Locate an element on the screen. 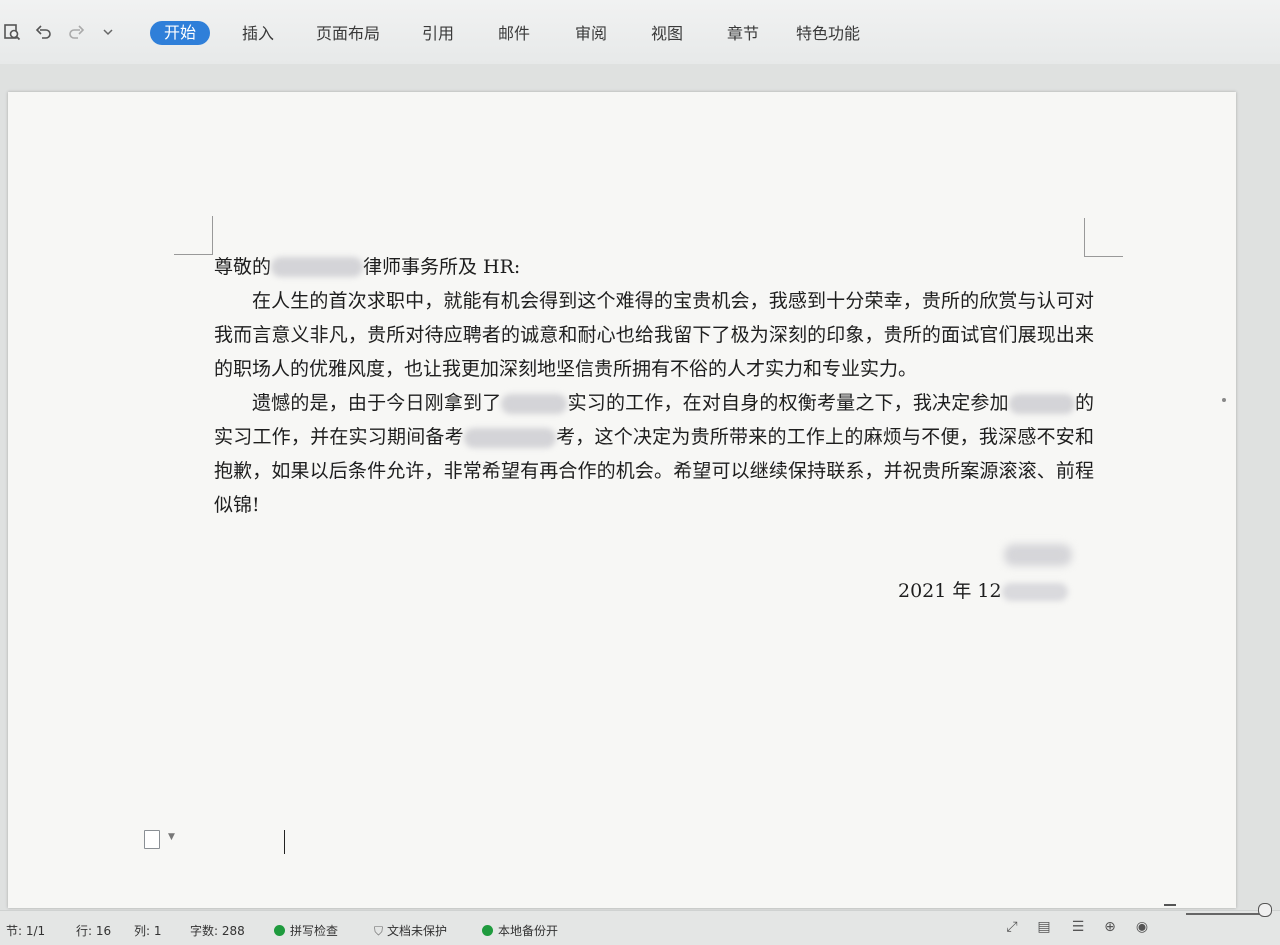  customize-icon is located at coordinates (108, 32).